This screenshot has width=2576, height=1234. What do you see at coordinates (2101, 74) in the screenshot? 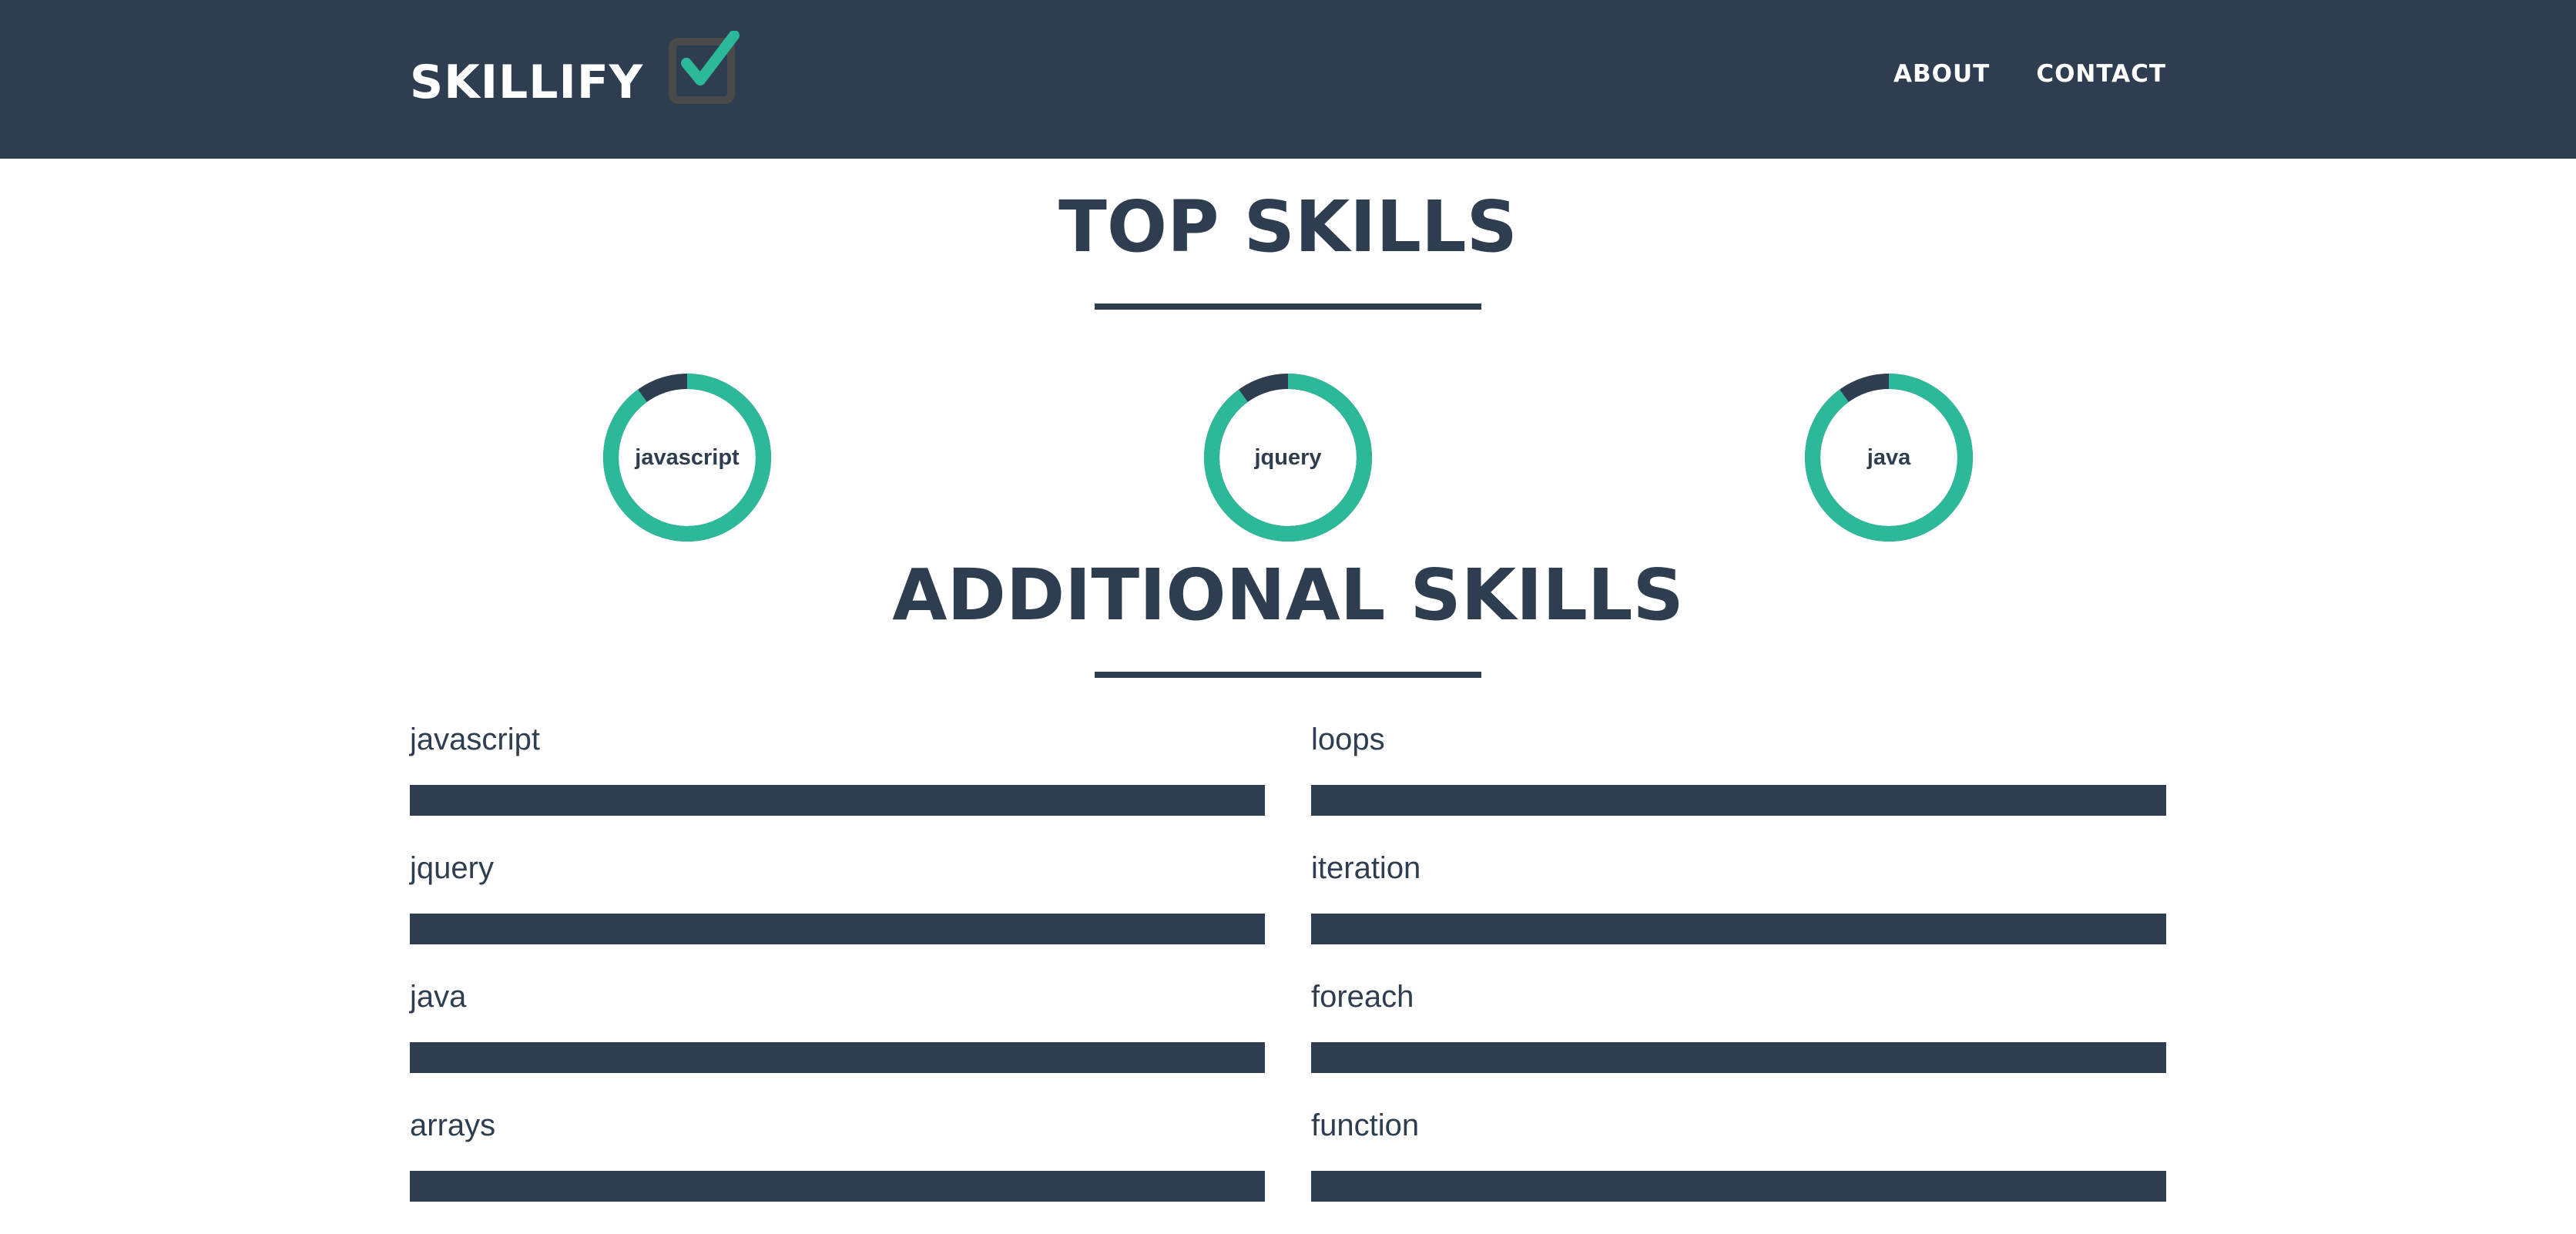
I see `nav-link-contact: CONTACT` at bounding box center [2101, 74].